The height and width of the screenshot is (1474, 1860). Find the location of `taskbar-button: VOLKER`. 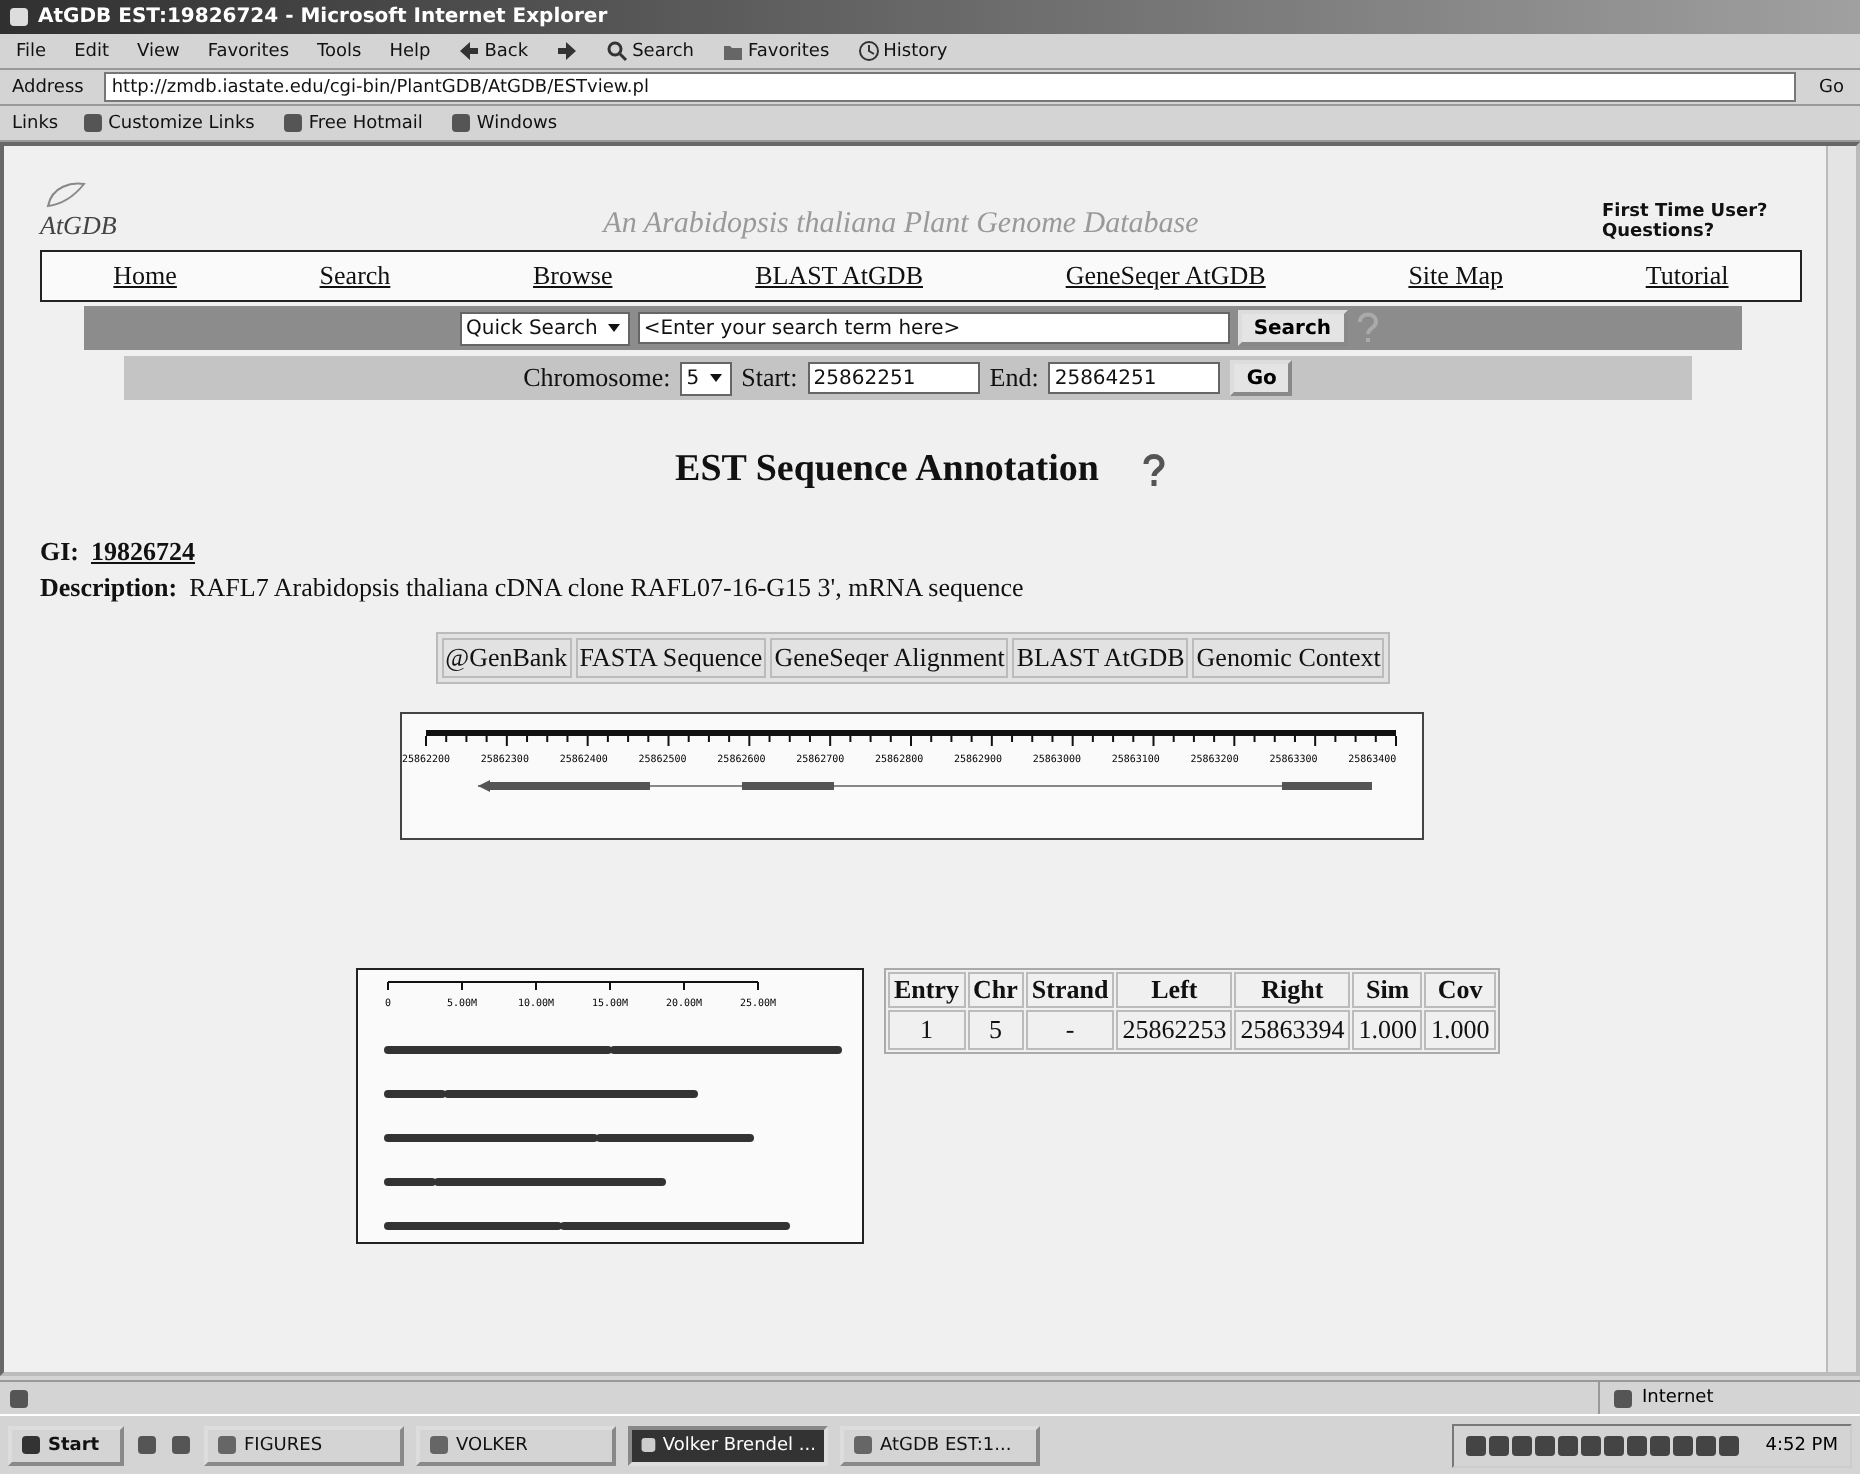

taskbar-button: VOLKER is located at coordinates (516, 1445).